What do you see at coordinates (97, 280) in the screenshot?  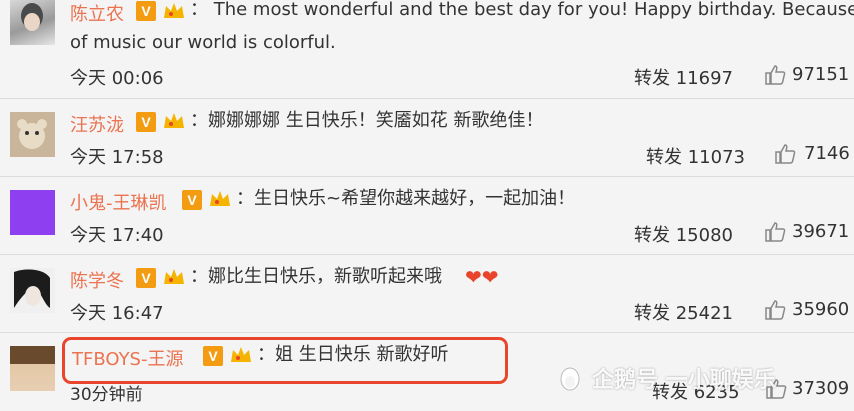 I see `commenter-name: 陈学冬` at bounding box center [97, 280].